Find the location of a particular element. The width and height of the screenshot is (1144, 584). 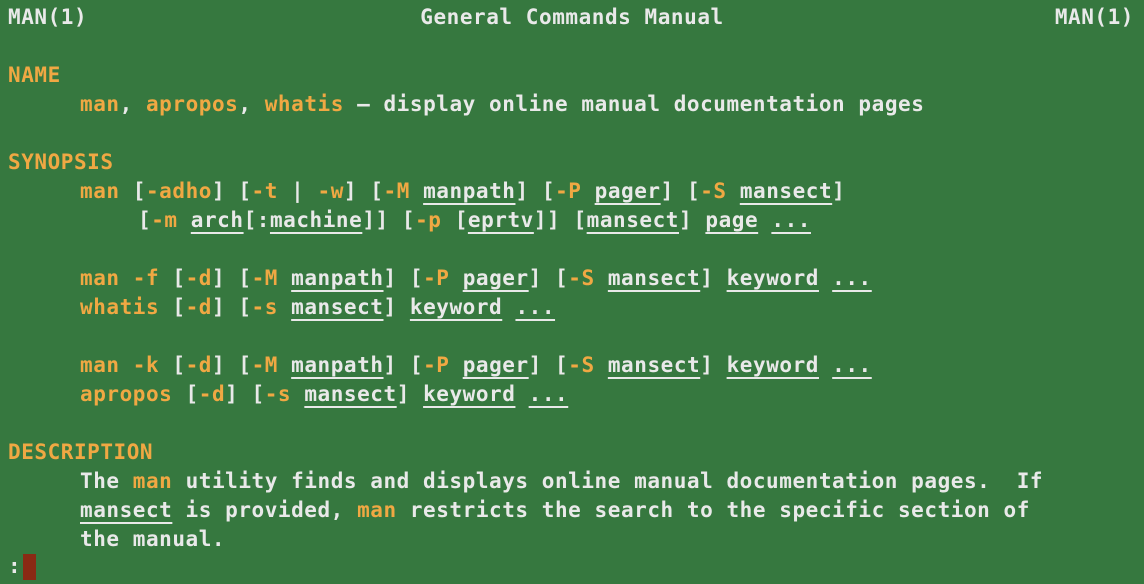

argument: page is located at coordinates (732, 220).